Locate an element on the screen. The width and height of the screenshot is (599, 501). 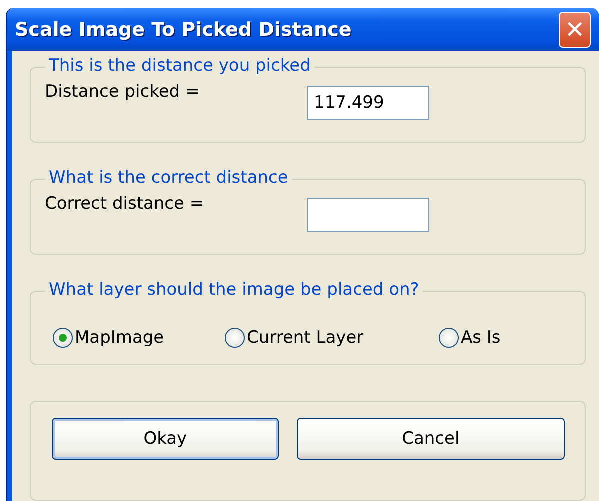
input-field is located at coordinates (368, 215).